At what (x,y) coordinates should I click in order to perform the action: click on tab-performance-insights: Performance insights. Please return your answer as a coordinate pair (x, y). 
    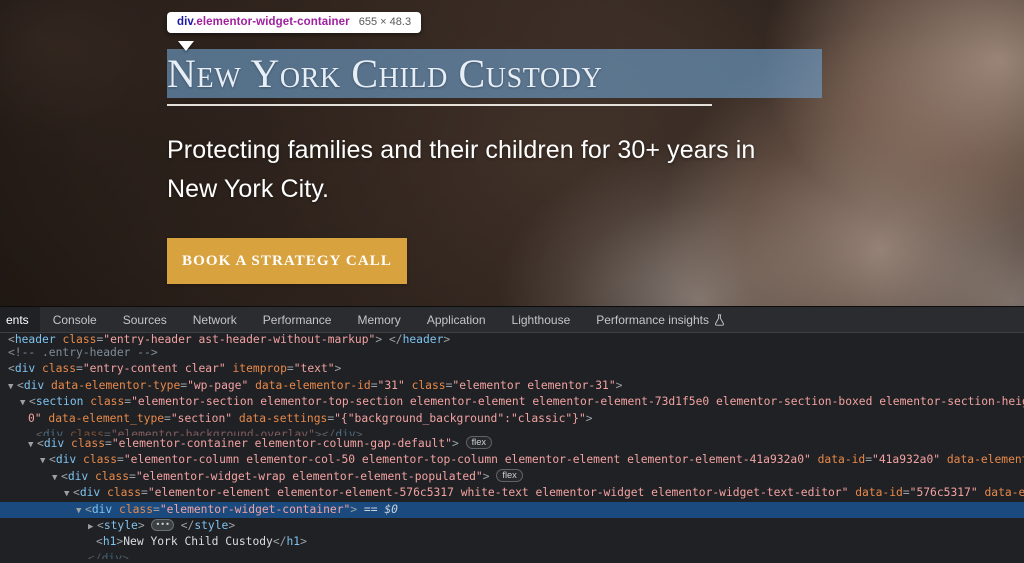
    Looking at the image, I should click on (660, 319).